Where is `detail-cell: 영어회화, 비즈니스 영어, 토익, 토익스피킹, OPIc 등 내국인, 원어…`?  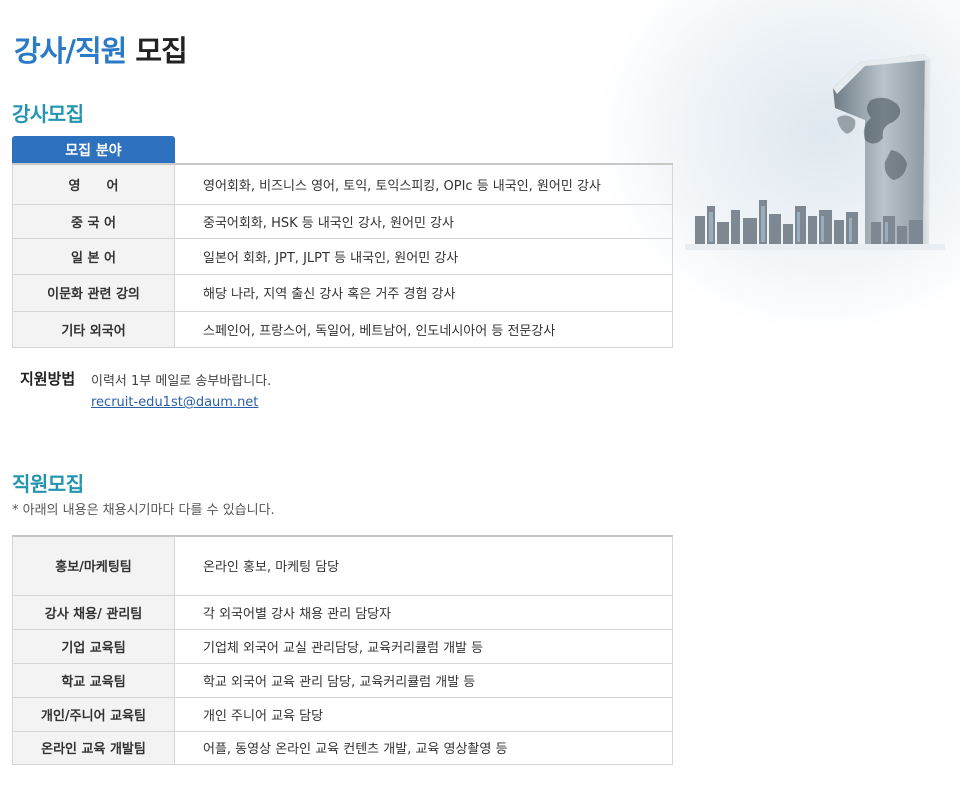
detail-cell: 영어회화, 비즈니스 영어, 토익, 토익스피킹, OPIc 등 내국인, 원어… is located at coordinates (423, 184).